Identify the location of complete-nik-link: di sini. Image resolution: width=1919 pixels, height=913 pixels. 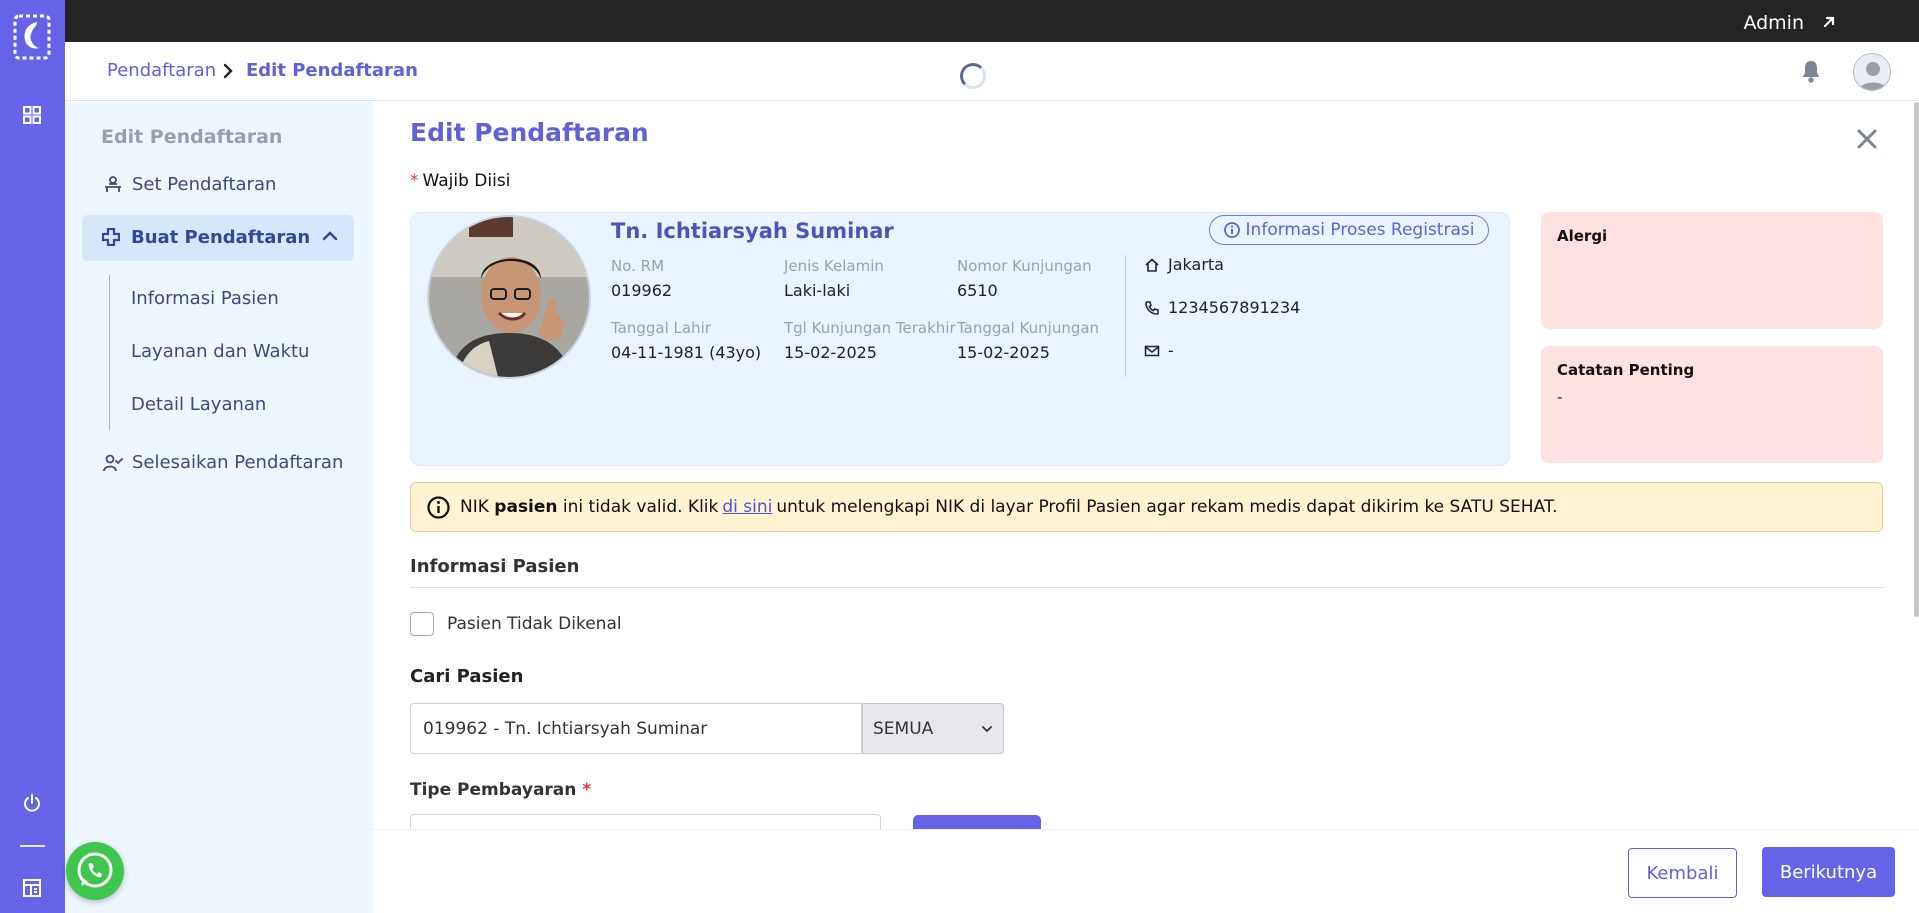
(747, 507).